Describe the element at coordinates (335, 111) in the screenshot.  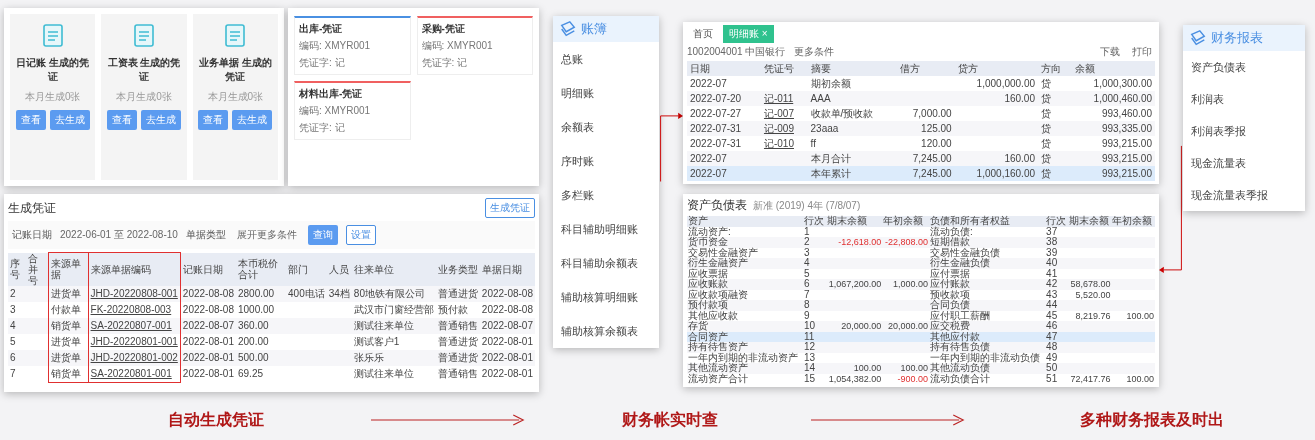
I see `template-code: 编码: XMYR001` at that location.